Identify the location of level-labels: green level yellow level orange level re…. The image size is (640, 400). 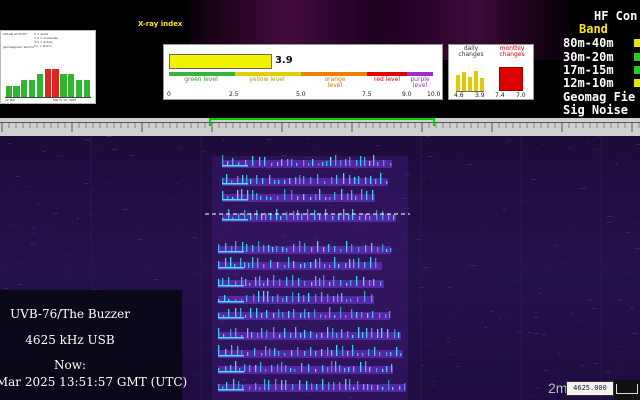
(301, 84).